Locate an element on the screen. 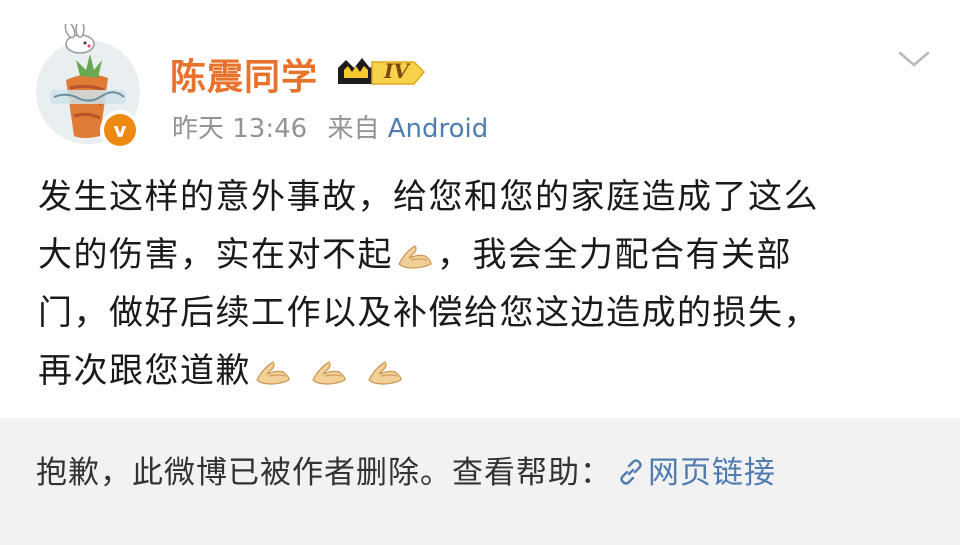 This screenshot has height=545, width=960. post-meta: 昨天 13:46 来自 Android is located at coordinates (330, 126).